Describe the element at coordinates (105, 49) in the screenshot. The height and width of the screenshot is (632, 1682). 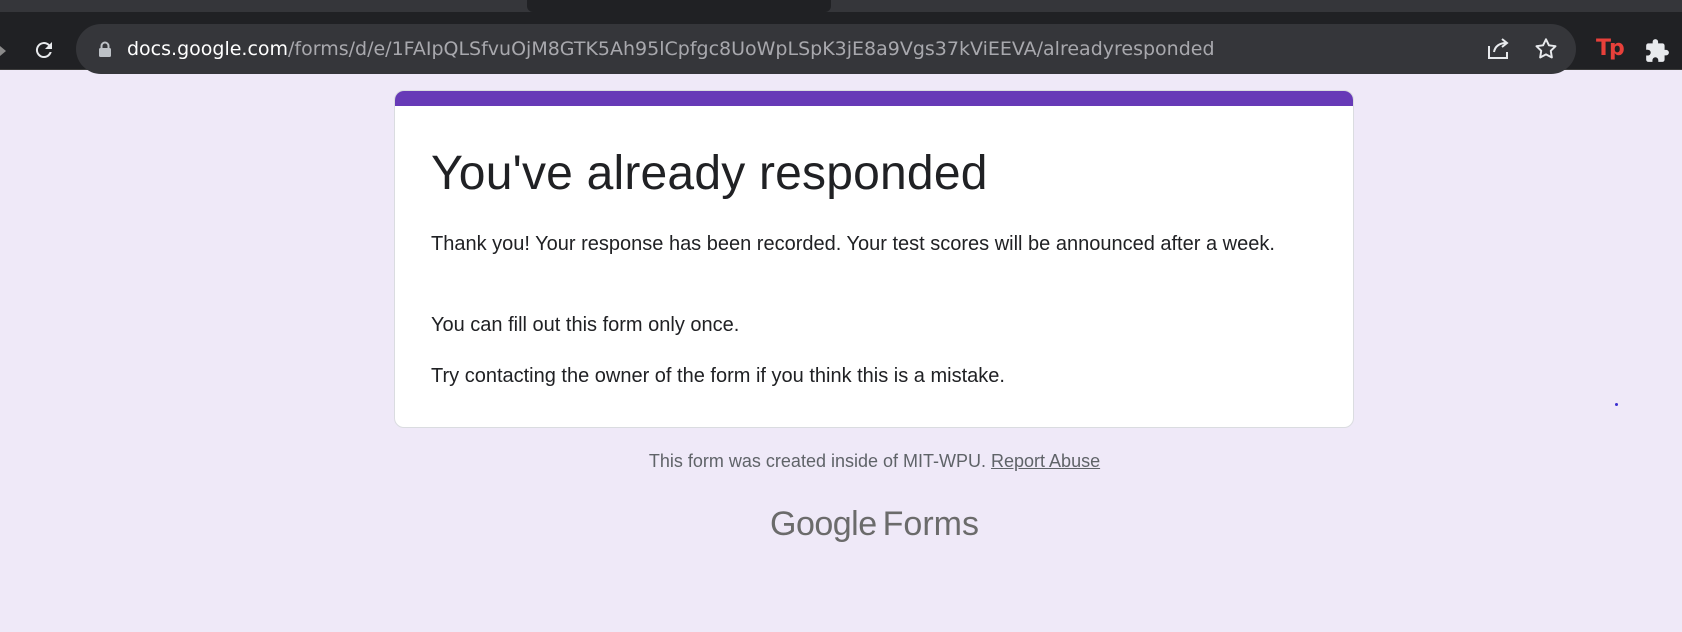
I see `lock-icon` at that location.